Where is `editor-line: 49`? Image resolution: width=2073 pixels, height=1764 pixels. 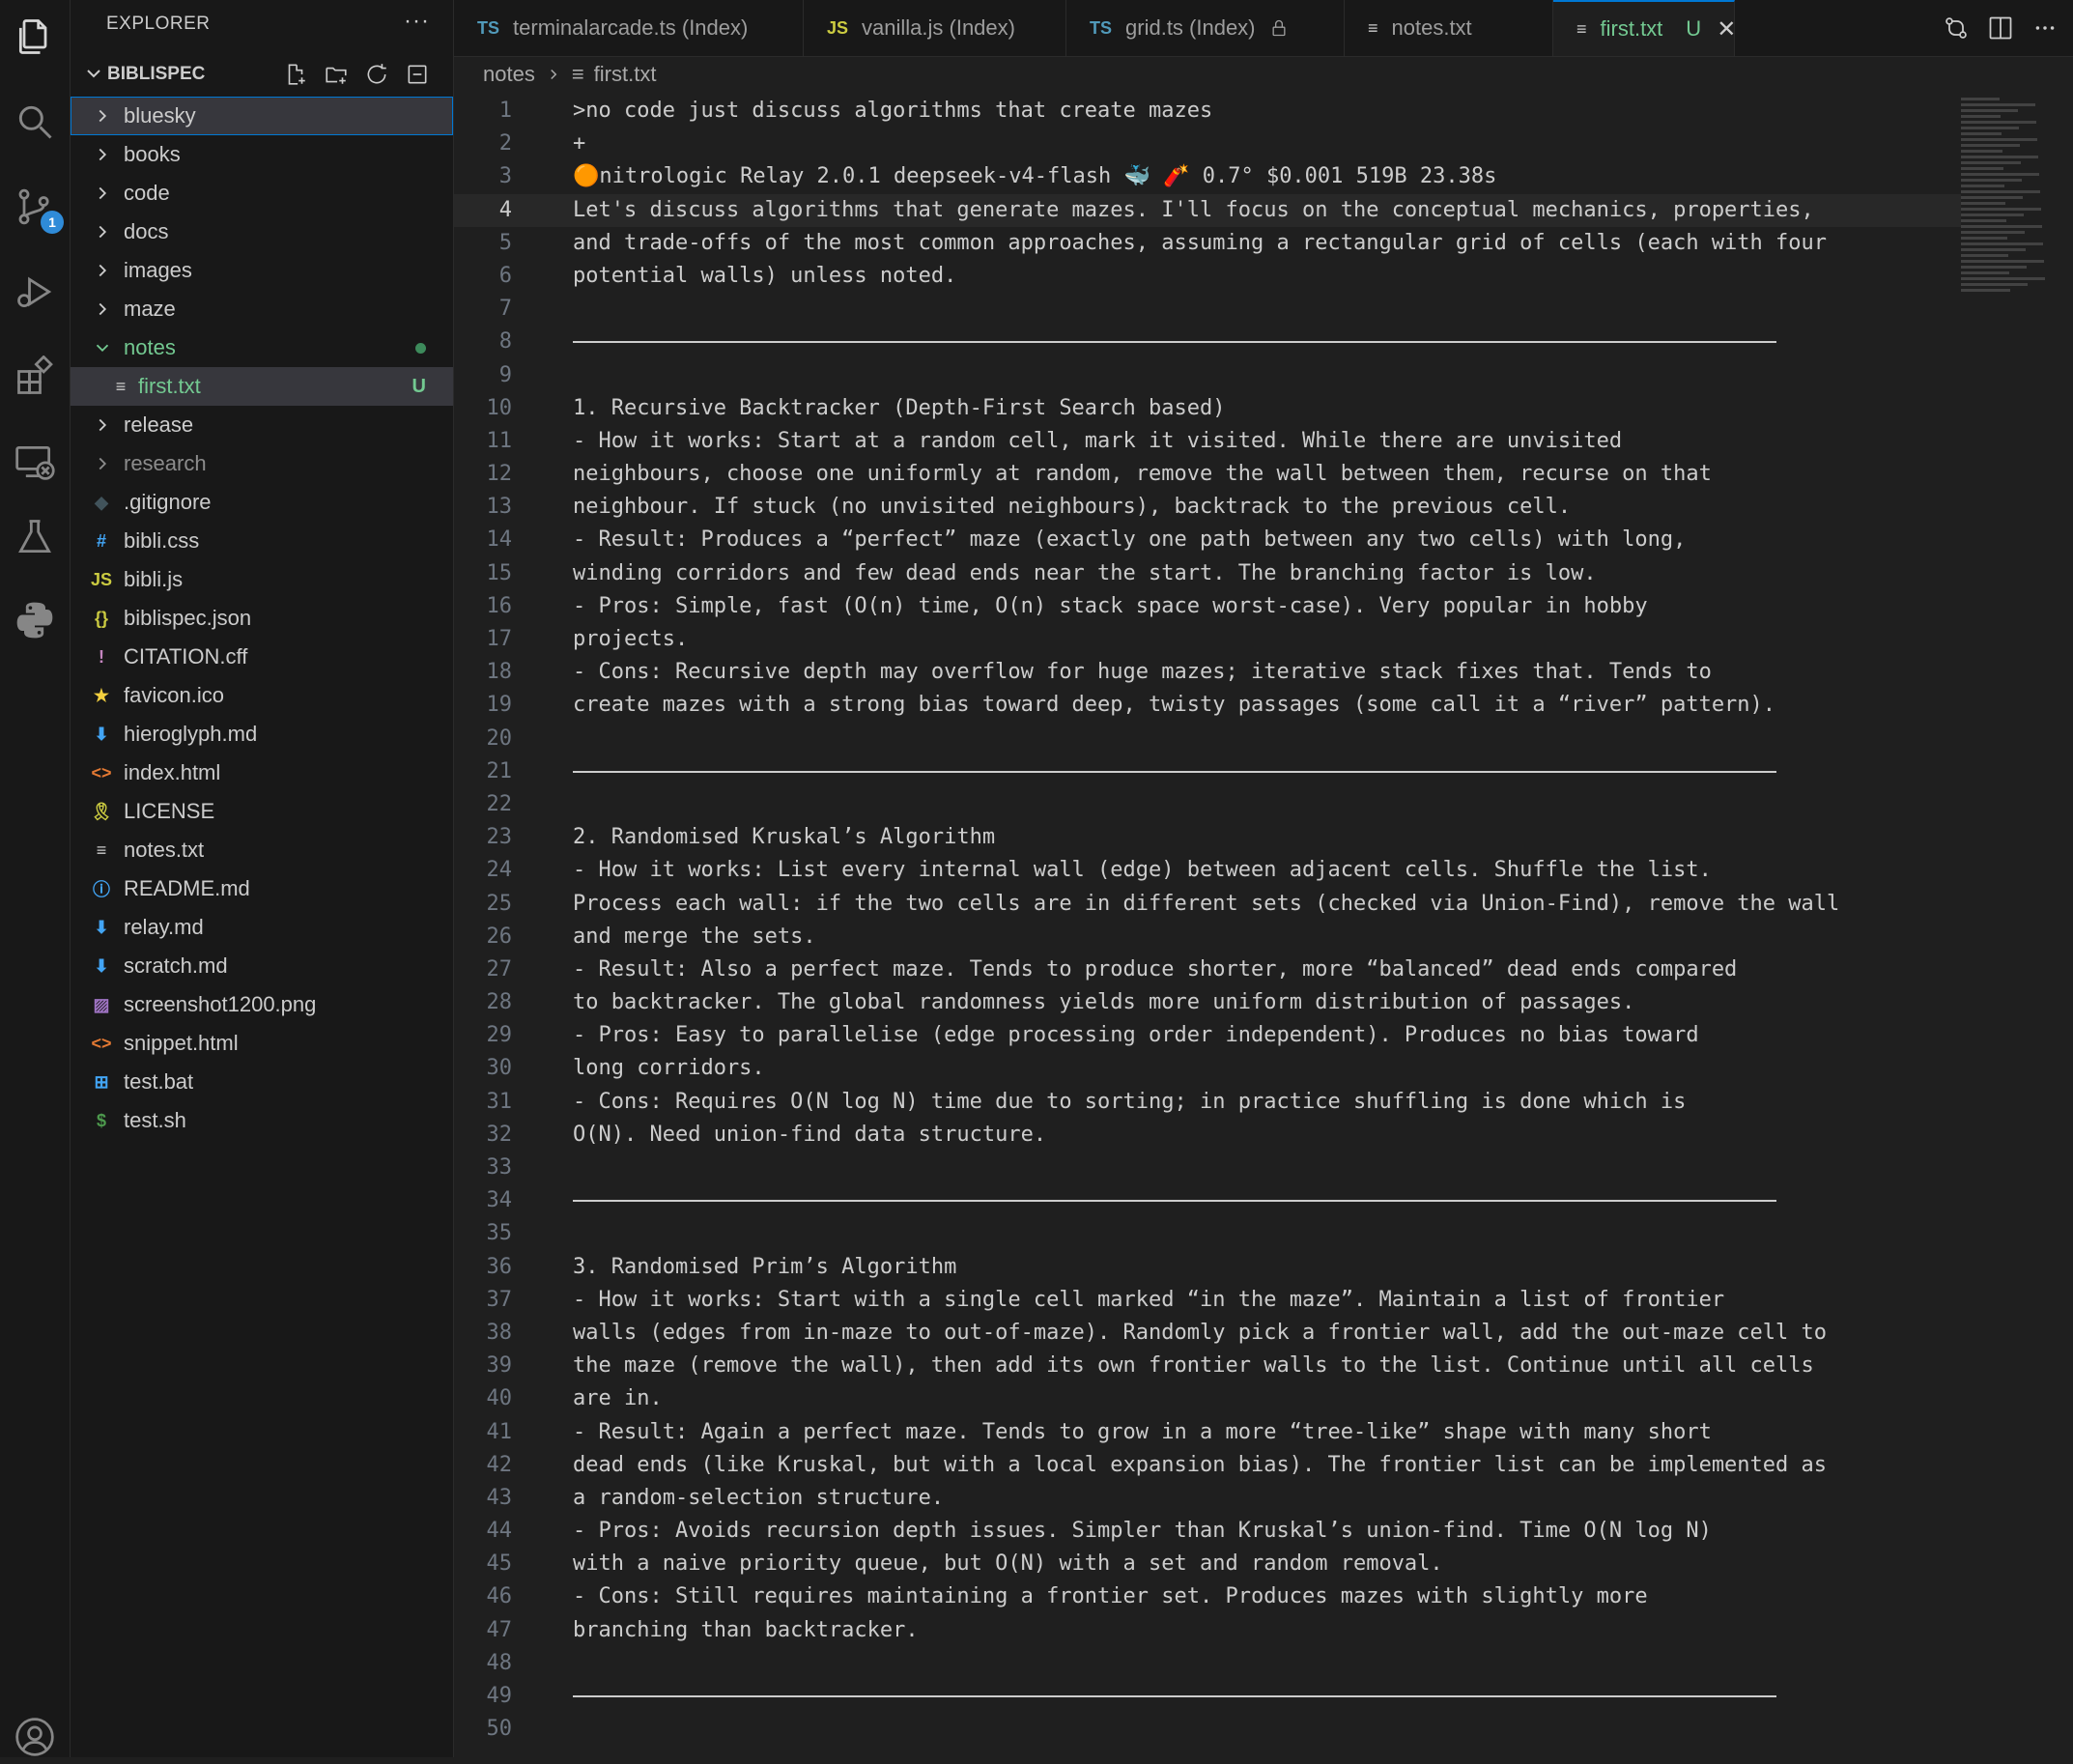 editor-line: 49 is located at coordinates (1207, 1696).